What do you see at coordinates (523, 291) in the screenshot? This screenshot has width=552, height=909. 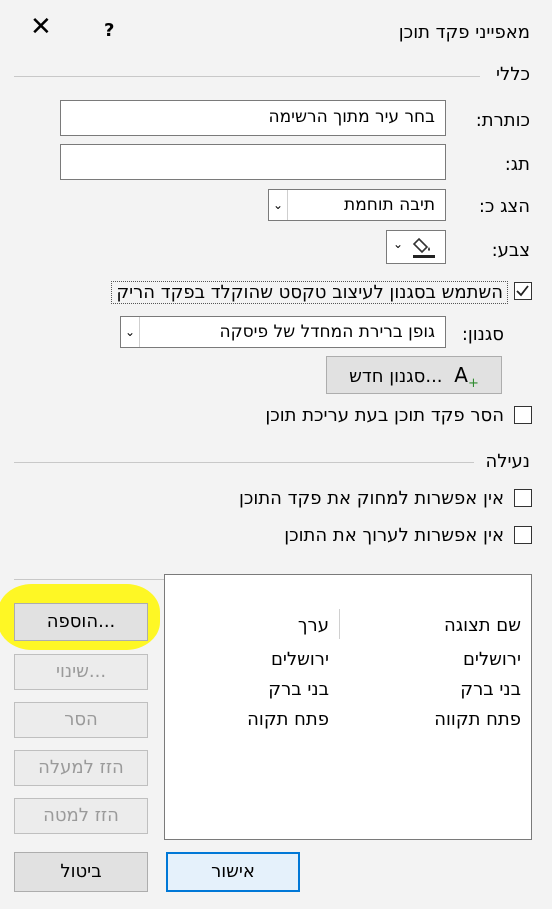 I see `use-style-checkbox` at bounding box center [523, 291].